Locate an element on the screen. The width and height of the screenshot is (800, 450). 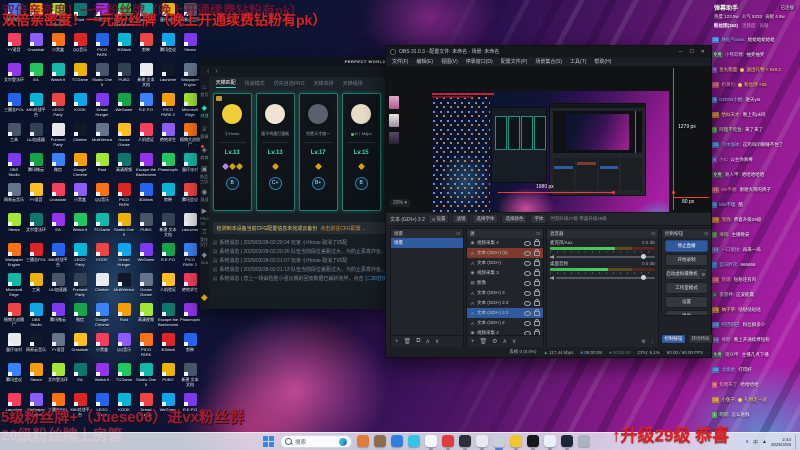
mode-tab: 快速模式 is located at coordinates (255, 83).